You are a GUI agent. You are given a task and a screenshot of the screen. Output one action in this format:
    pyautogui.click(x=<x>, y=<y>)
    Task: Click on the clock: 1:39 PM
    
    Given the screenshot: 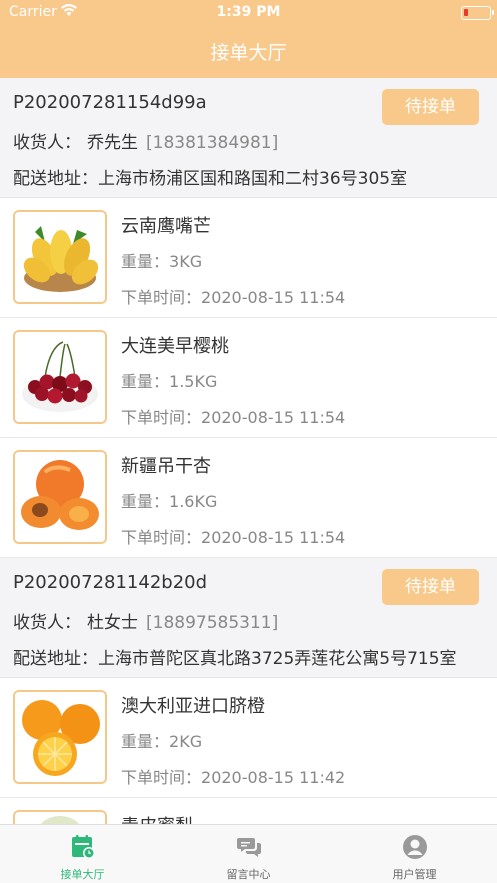 What is the action you would take?
    pyautogui.click(x=248, y=12)
    